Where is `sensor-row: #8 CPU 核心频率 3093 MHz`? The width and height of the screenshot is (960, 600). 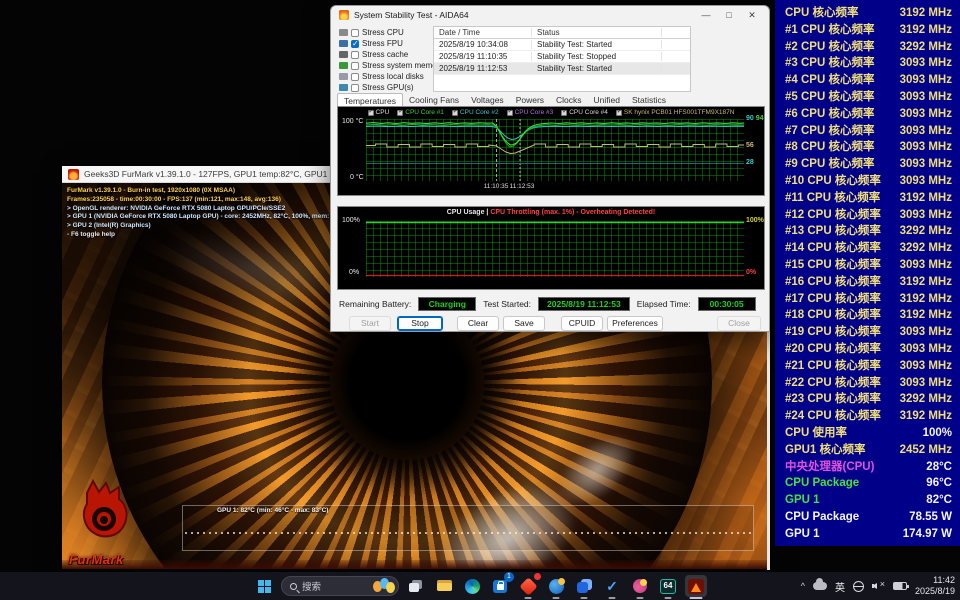
sensor-row: #8 CPU 核心频率 3093 MHz is located at coordinates (868, 147).